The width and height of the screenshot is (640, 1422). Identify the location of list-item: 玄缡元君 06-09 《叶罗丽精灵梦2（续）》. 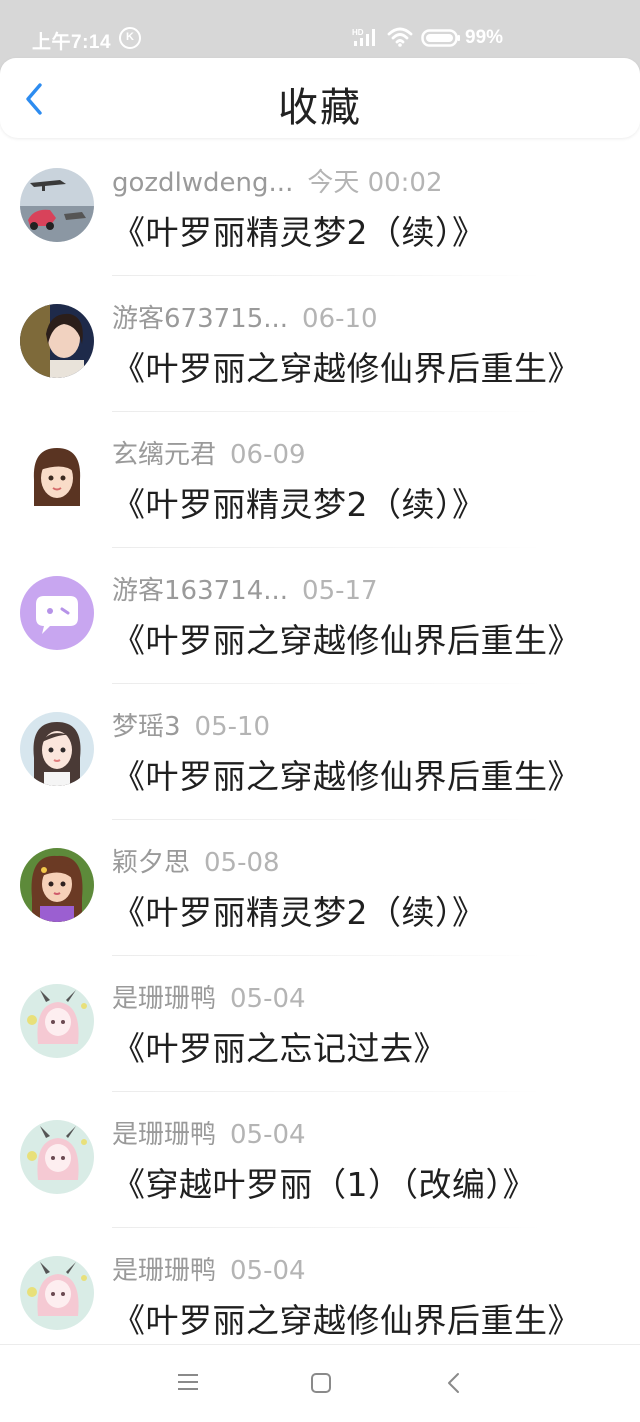
(320, 480).